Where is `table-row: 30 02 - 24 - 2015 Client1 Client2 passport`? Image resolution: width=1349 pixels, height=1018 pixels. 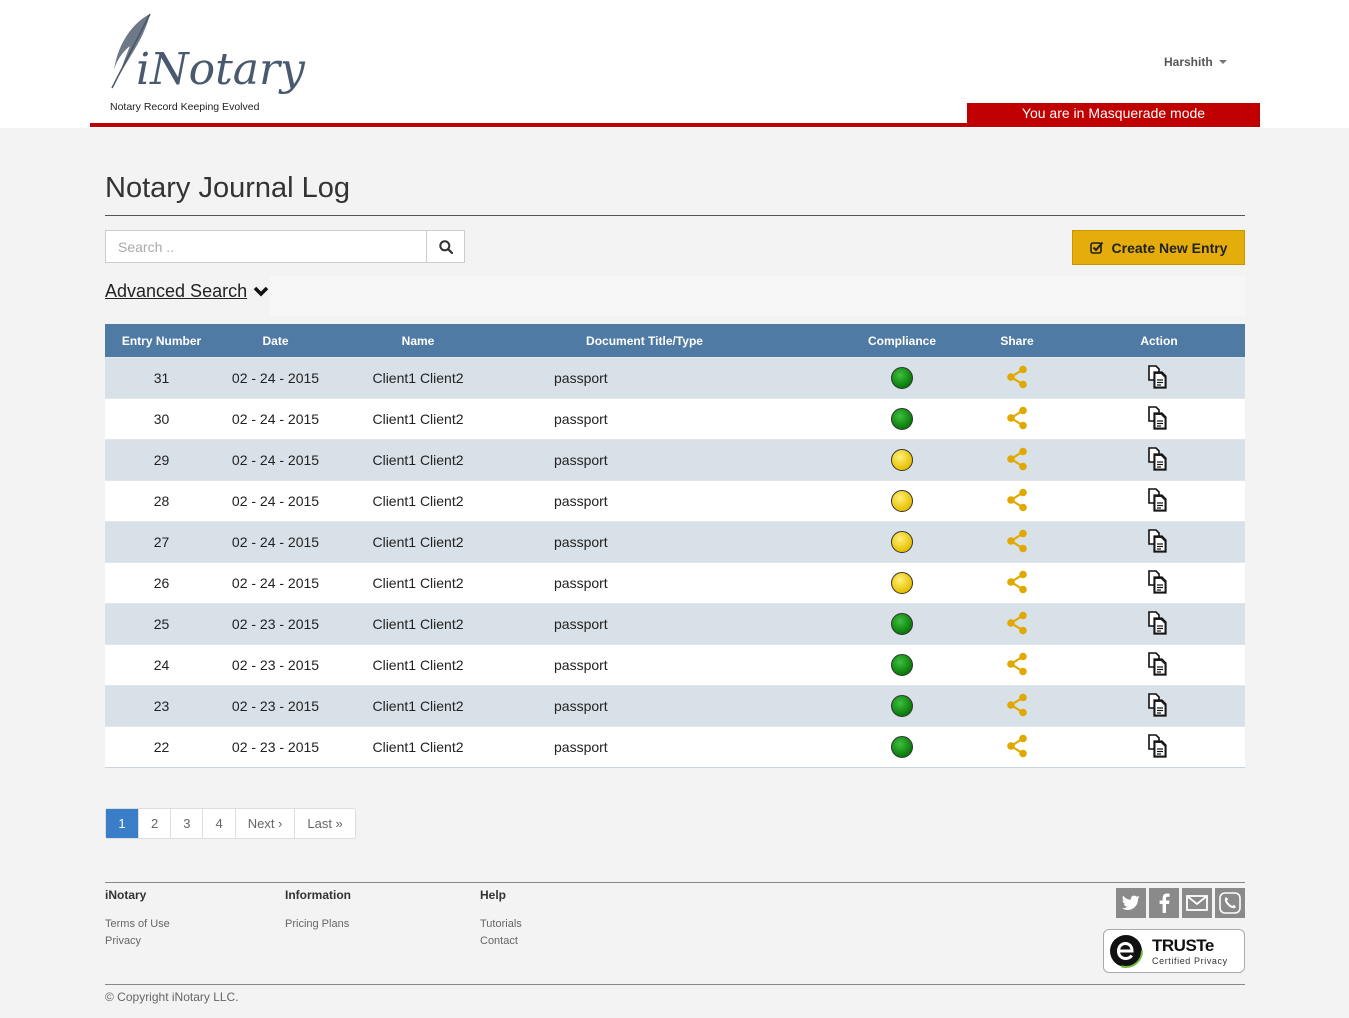
table-row: 30 02 - 24 - 2015 Client1 Client2 passport is located at coordinates (675, 418).